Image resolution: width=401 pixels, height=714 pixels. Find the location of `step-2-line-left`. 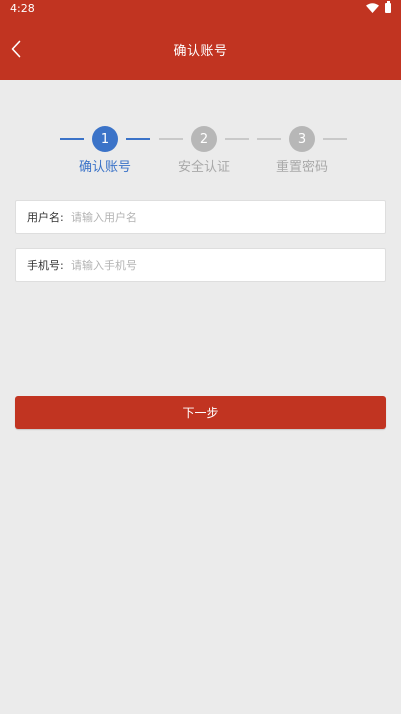

step-2-line-left is located at coordinates (171, 139).